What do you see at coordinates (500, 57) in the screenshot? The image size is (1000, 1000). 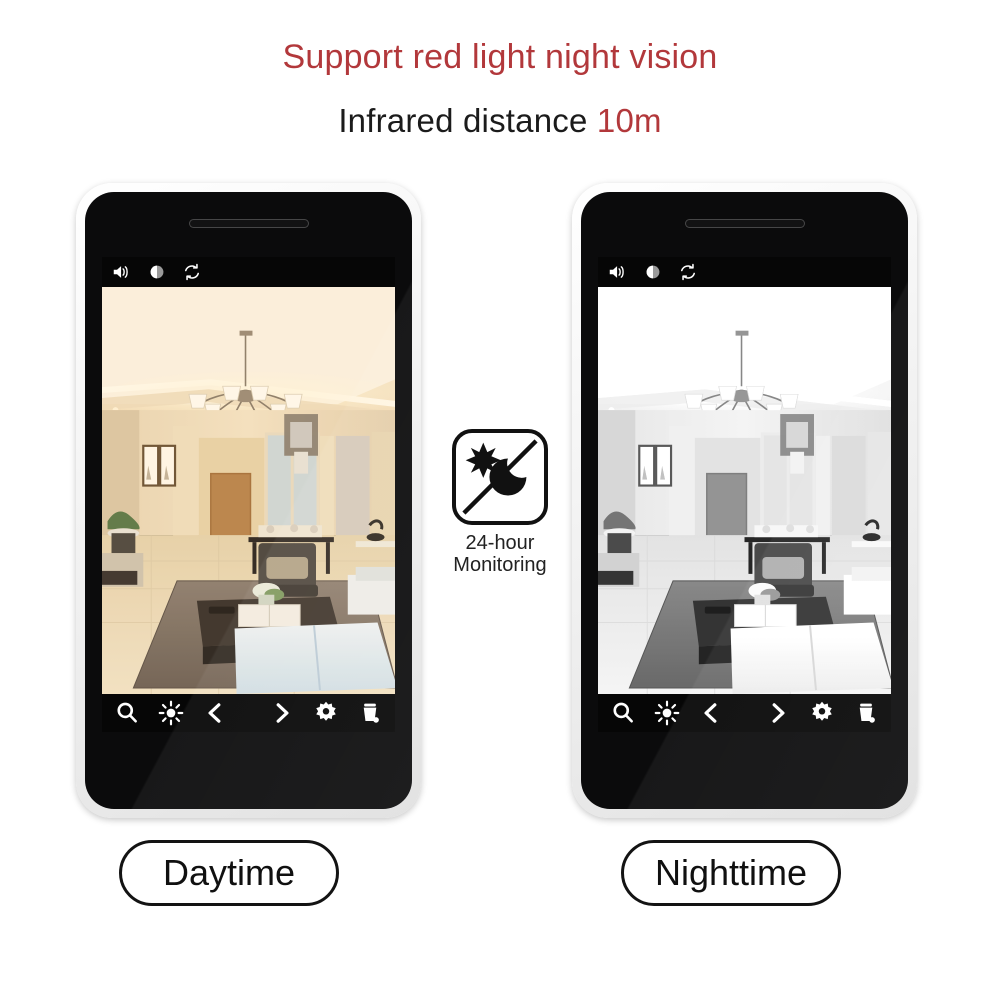 I see `page-title: Support red light night vision` at bounding box center [500, 57].